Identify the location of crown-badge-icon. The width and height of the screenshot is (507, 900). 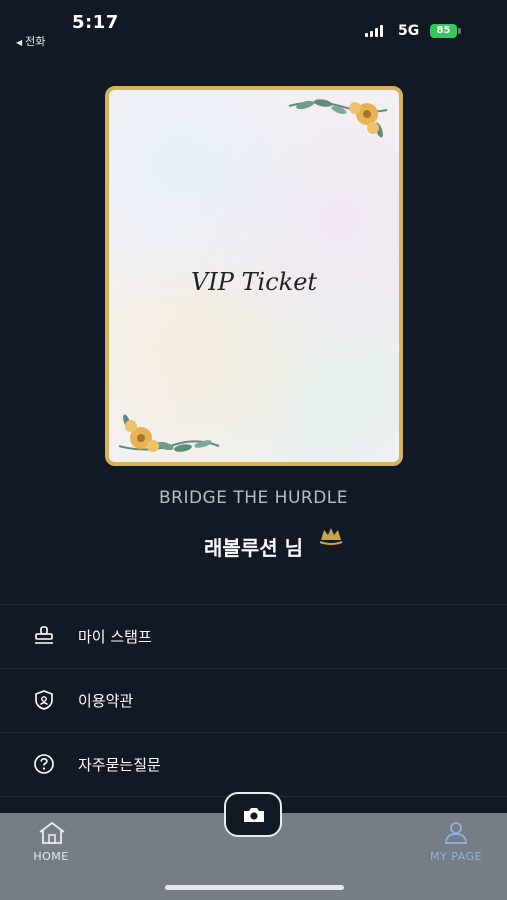
(331, 536).